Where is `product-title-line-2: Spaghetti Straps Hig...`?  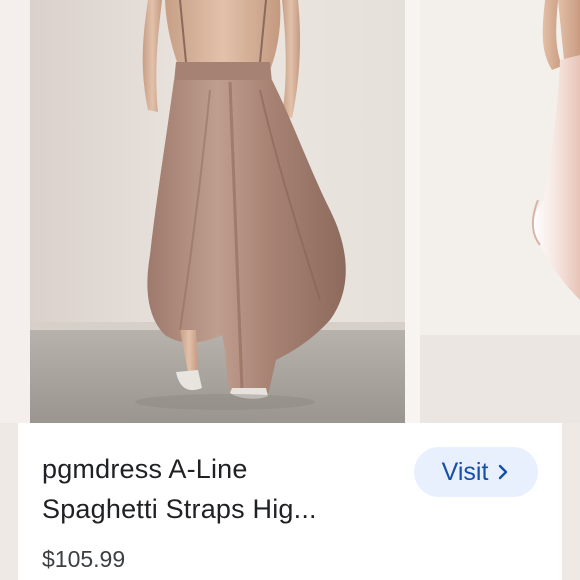 product-title-line-2: Spaghetti Straps Hig... is located at coordinates (179, 509).